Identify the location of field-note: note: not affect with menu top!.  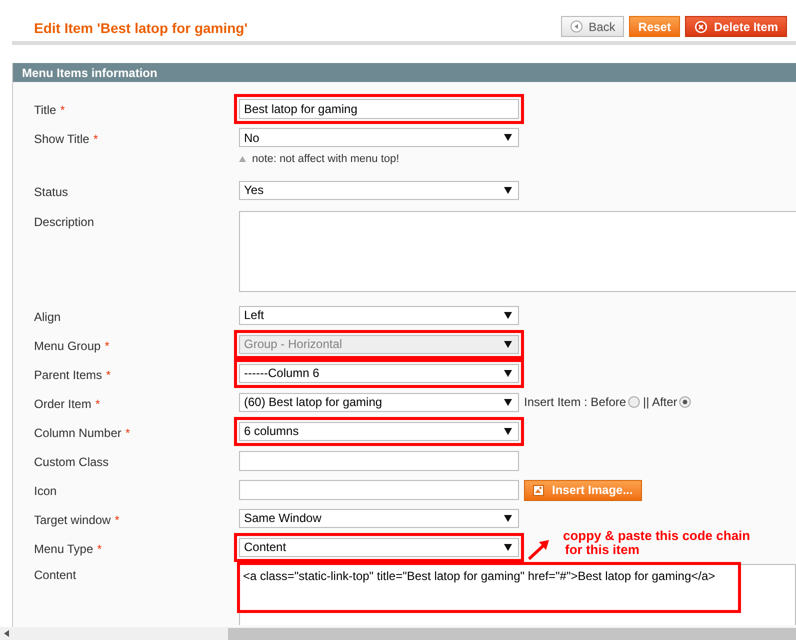
(326, 159).